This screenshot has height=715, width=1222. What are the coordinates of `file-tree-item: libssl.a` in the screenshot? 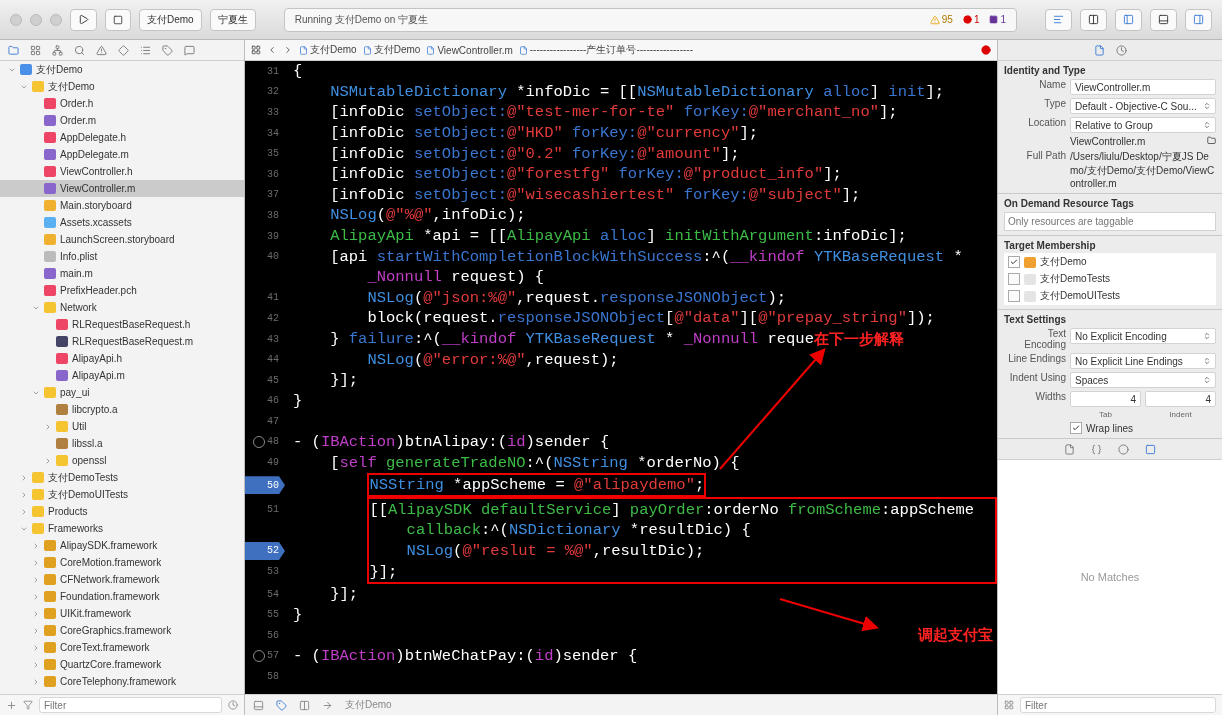 It's located at (122, 443).